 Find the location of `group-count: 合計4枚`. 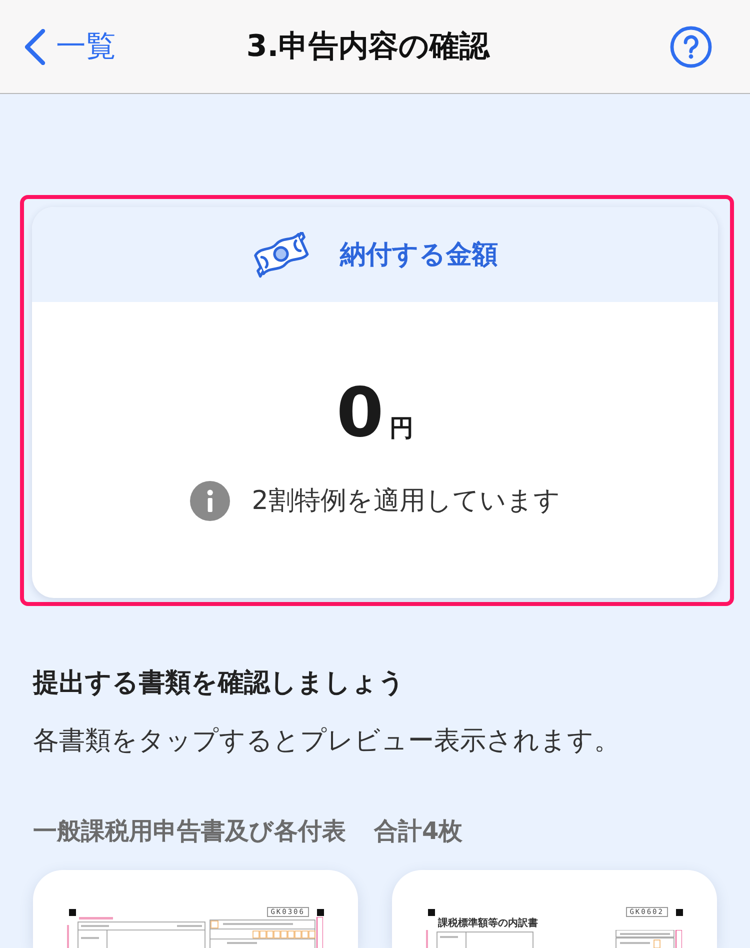

group-count: 合計4枚 is located at coordinates (418, 831).